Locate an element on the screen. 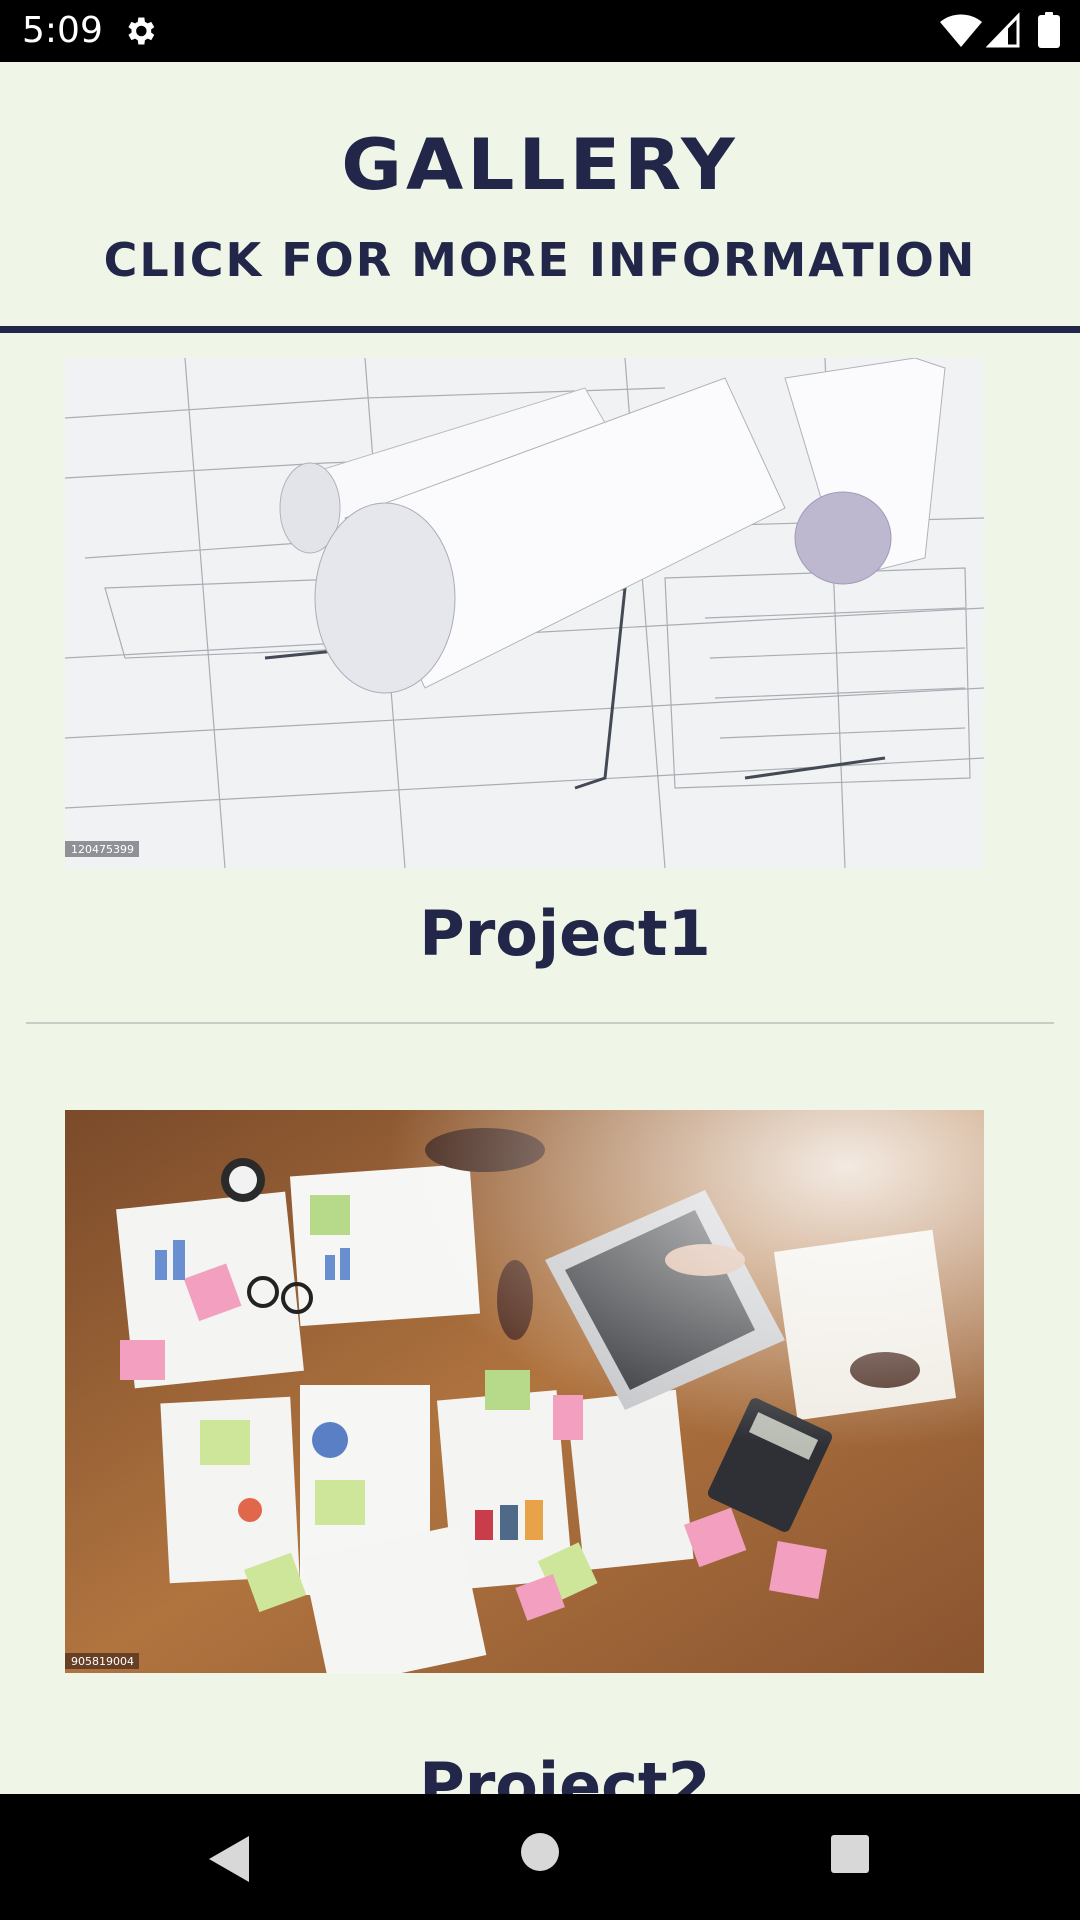 The width and height of the screenshot is (1080, 1920). battery-icon is located at coordinates (1049, 30).